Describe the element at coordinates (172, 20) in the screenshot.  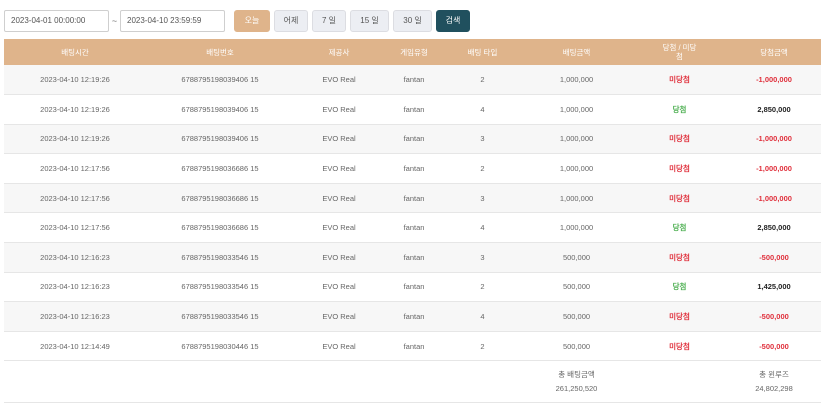
I see `end-date-input` at that location.